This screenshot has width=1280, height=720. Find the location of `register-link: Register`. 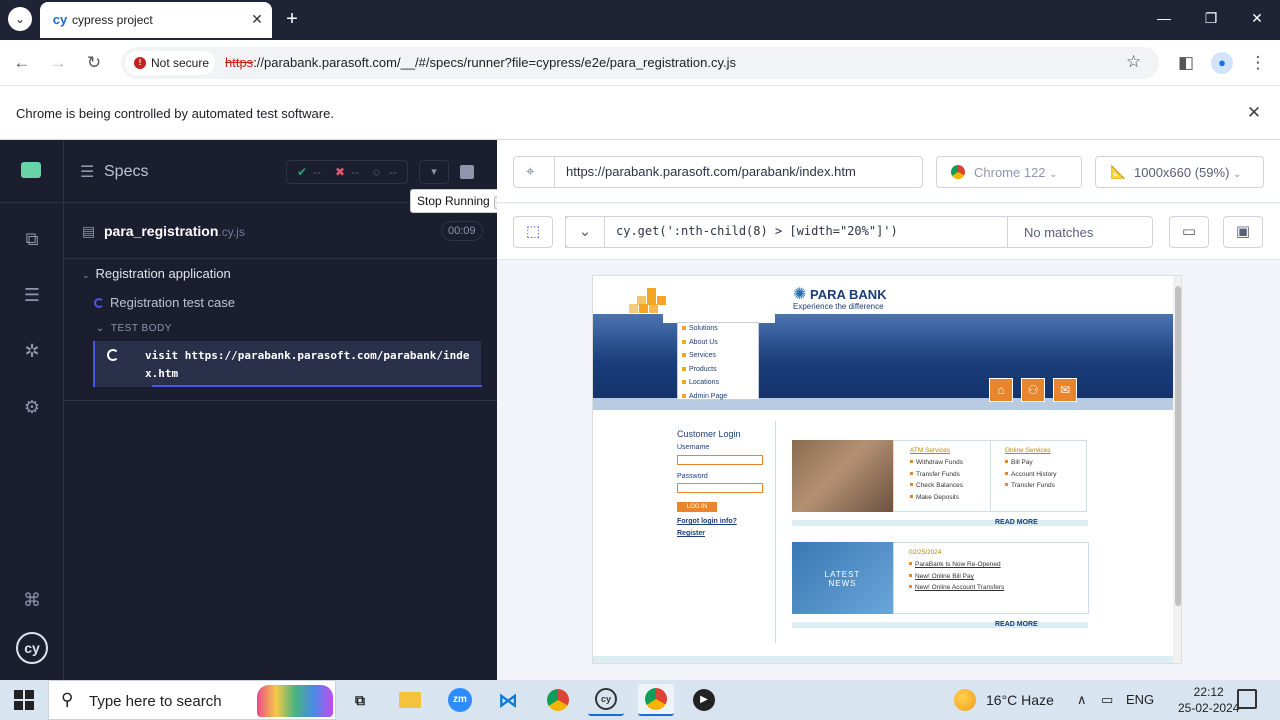

register-link: Register is located at coordinates (691, 533).